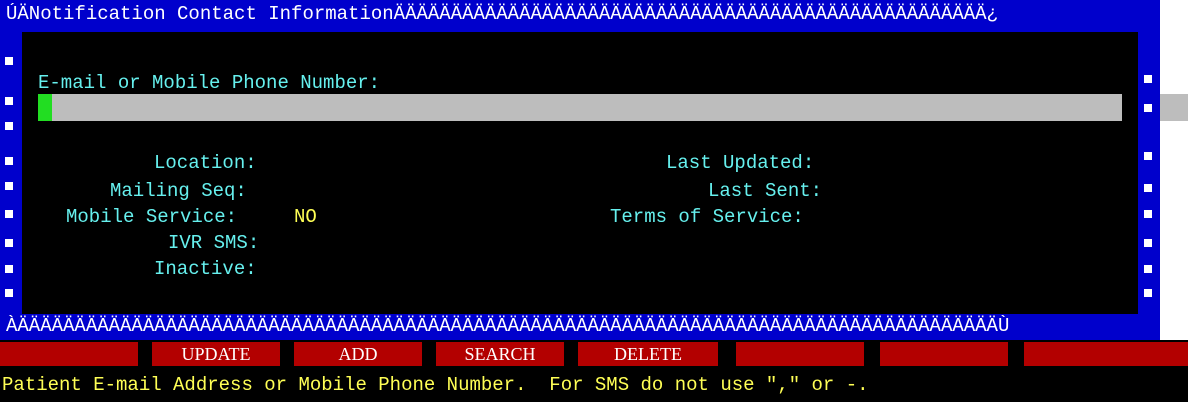 The width and height of the screenshot is (1188, 402). I want to click on location-label: Location:, so click(205, 163).